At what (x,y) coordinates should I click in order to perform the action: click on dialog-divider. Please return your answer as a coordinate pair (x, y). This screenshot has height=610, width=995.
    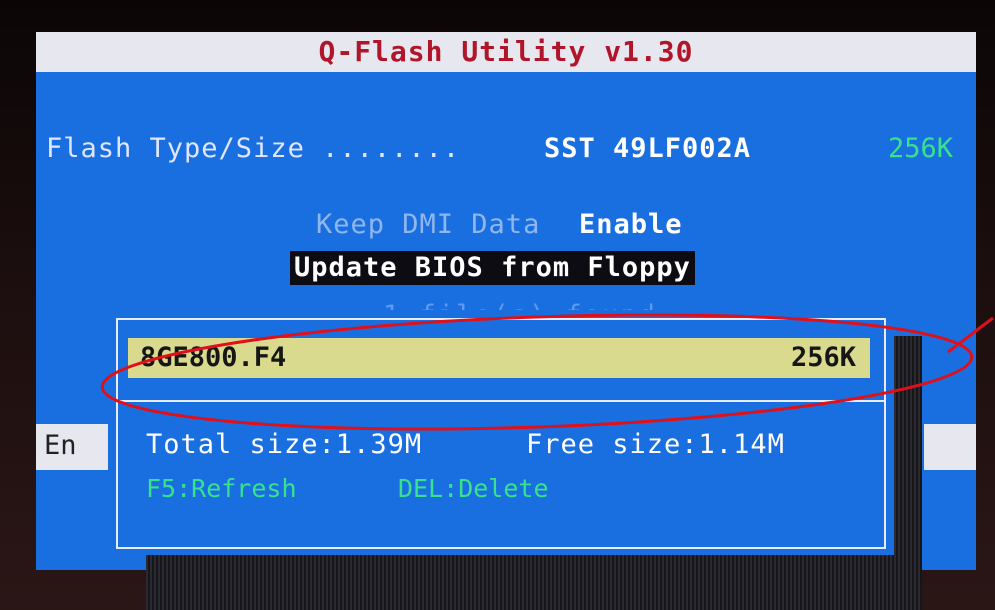
    Looking at the image, I should click on (501, 401).